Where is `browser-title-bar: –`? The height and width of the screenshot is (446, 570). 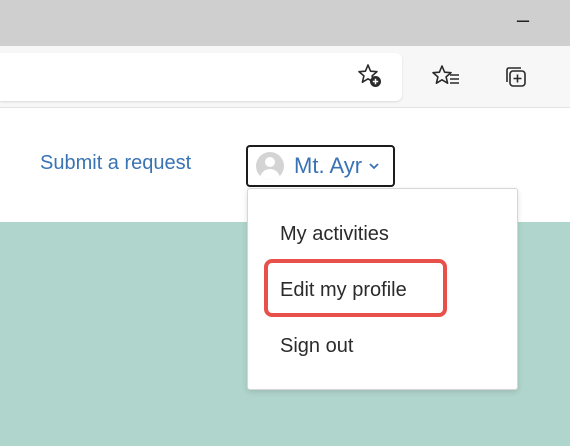
browser-title-bar: – is located at coordinates (285, 23).